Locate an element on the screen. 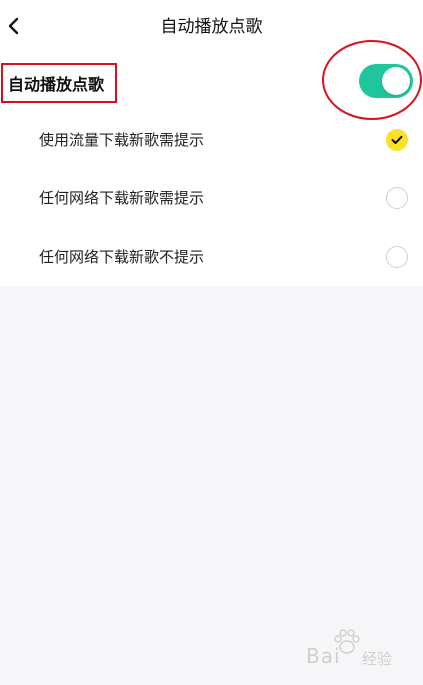 The height and width of the screenshot is (685, 423). back-button is located at coordinates (15, 27).